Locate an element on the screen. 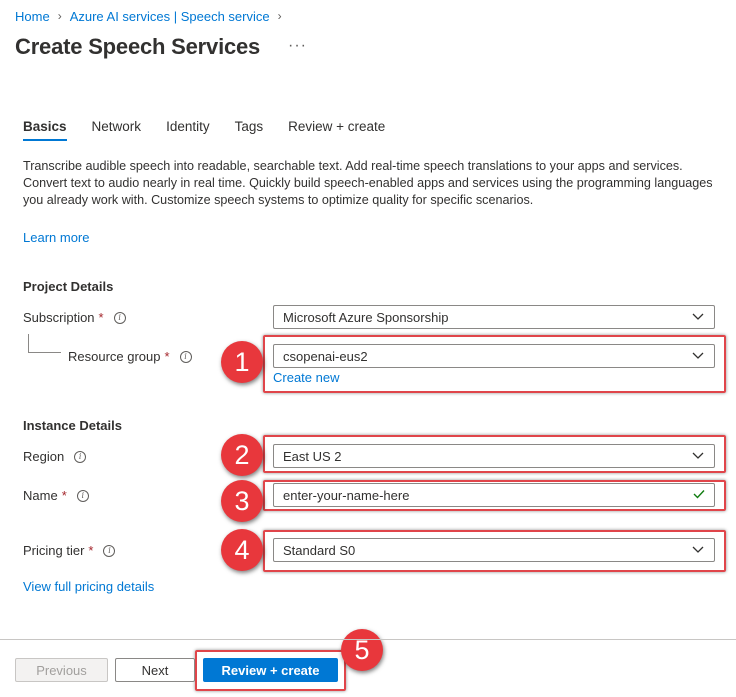 The width and height of the screenshot is (736, 697). callout-badge-3: 3 is located at coordinates (242, 501).